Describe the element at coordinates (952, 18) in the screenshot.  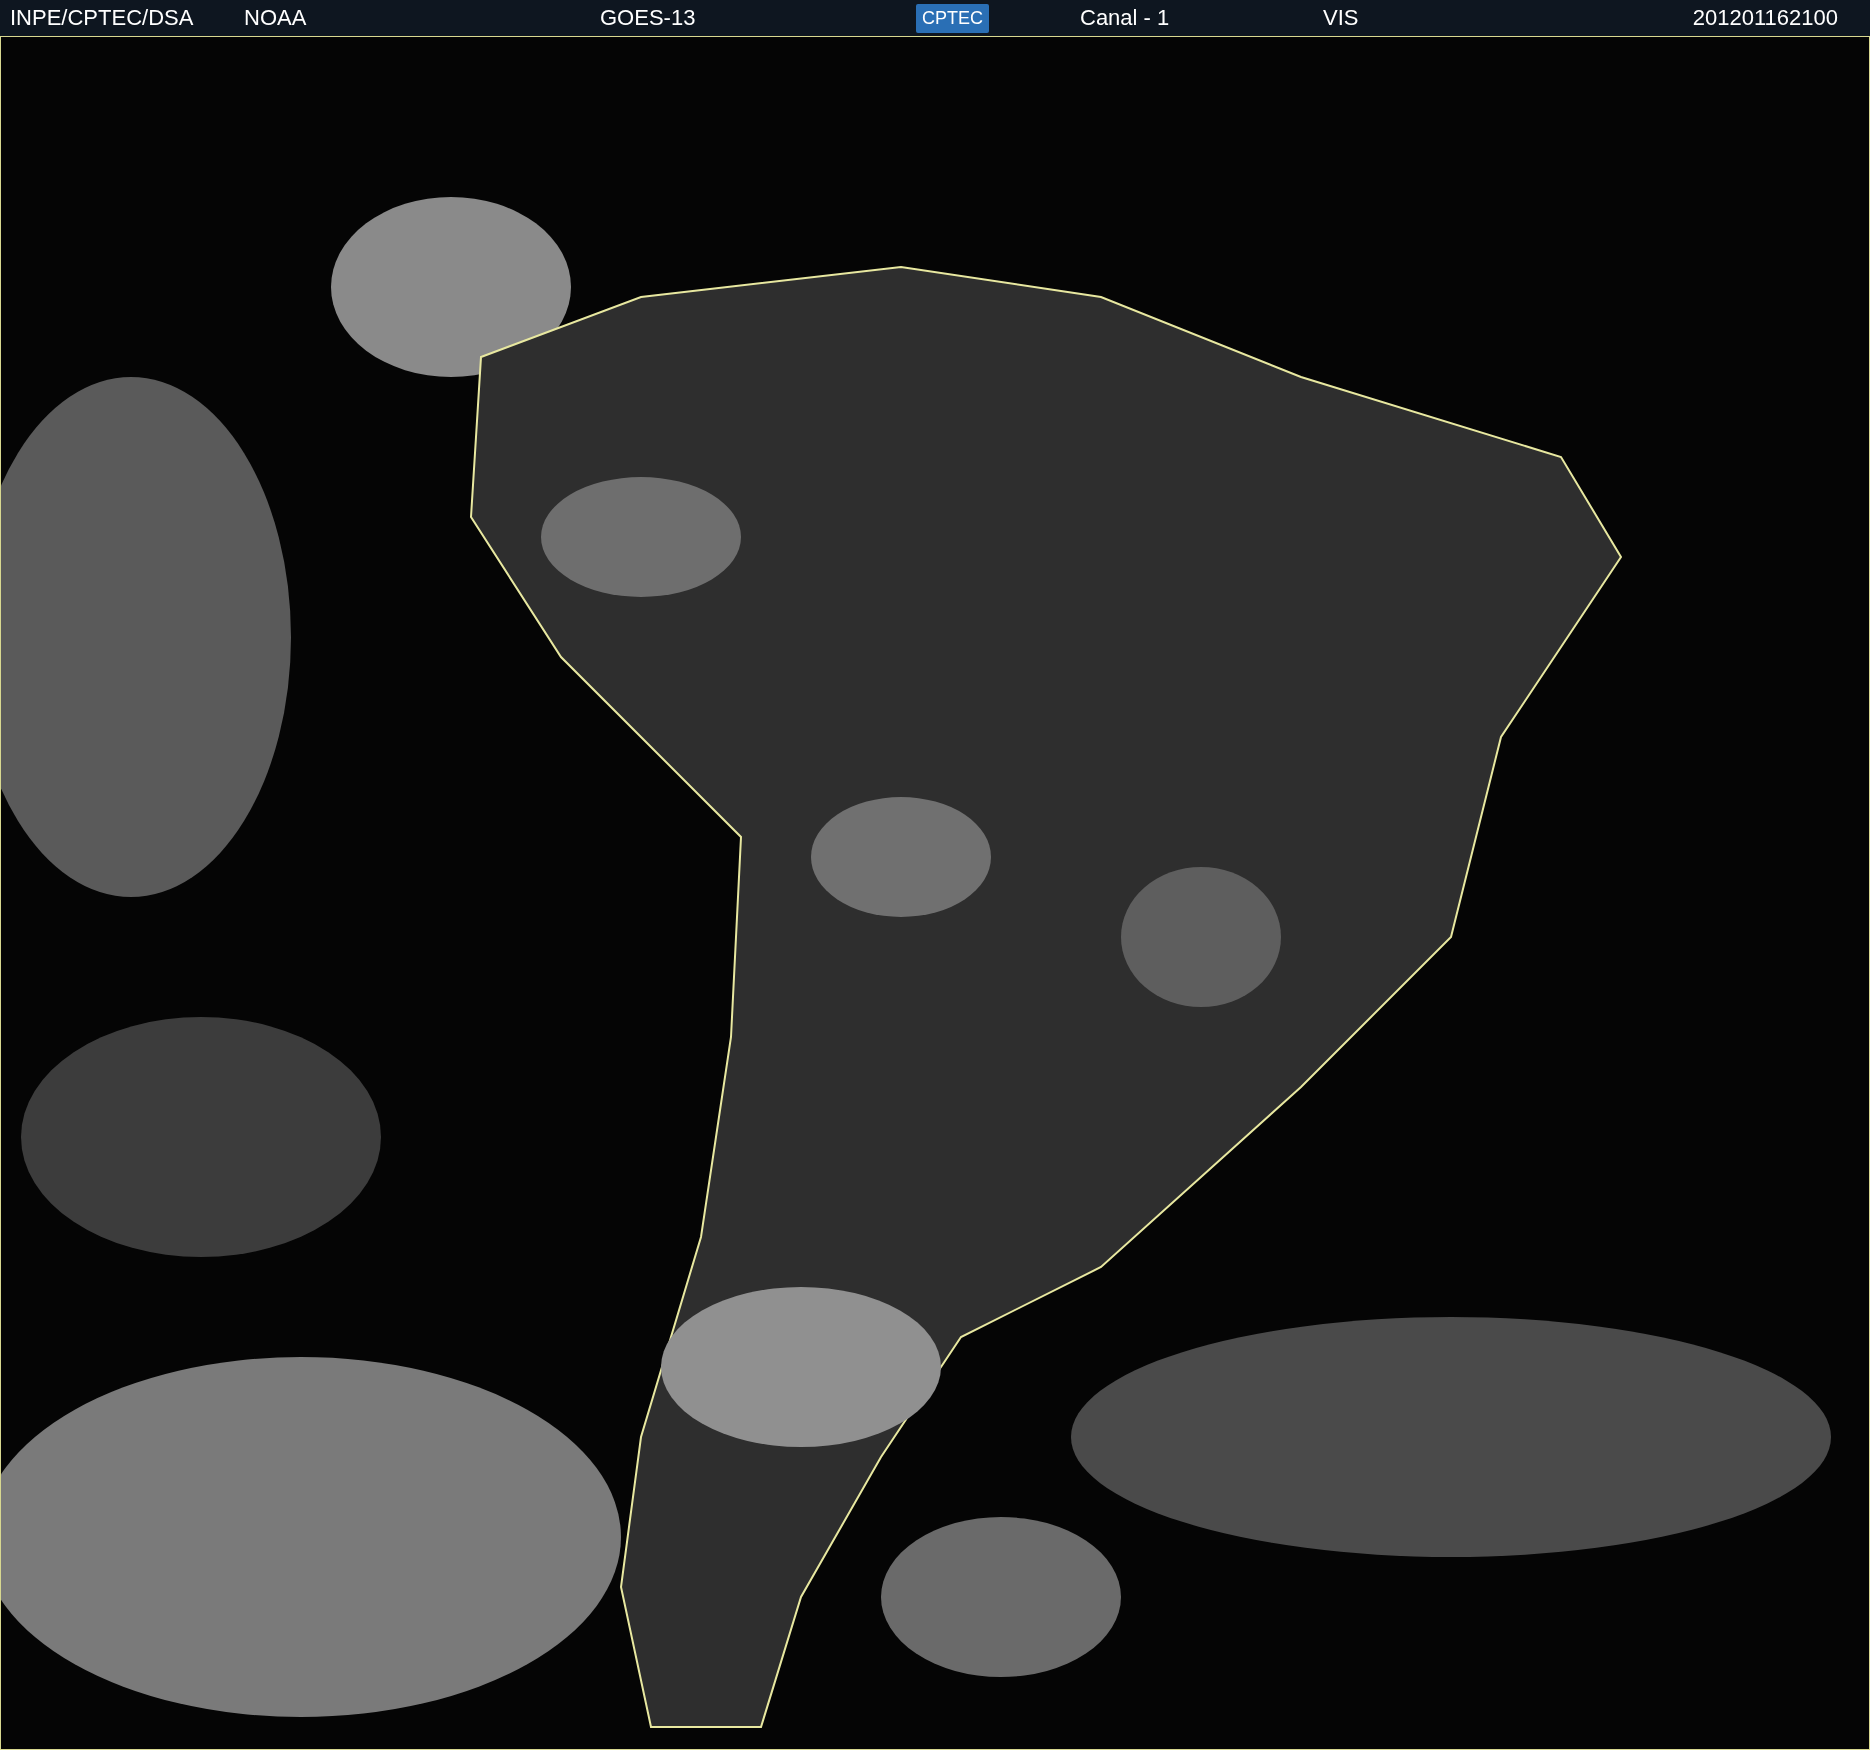
I see `logo: CPTEC` at that location.